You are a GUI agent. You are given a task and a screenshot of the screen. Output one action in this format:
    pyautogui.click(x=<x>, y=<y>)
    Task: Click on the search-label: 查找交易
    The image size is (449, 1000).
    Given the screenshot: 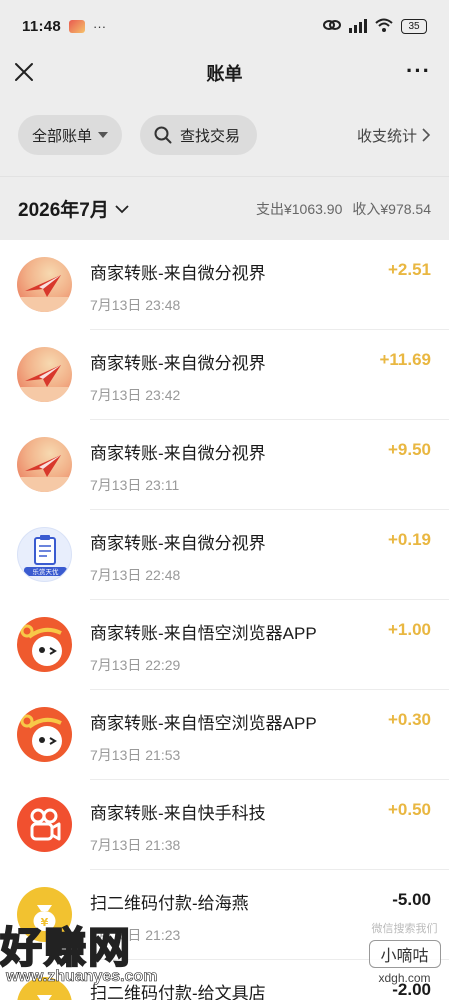 What is the action you would take?
    pyautogui.click(x=210, y=136)
    